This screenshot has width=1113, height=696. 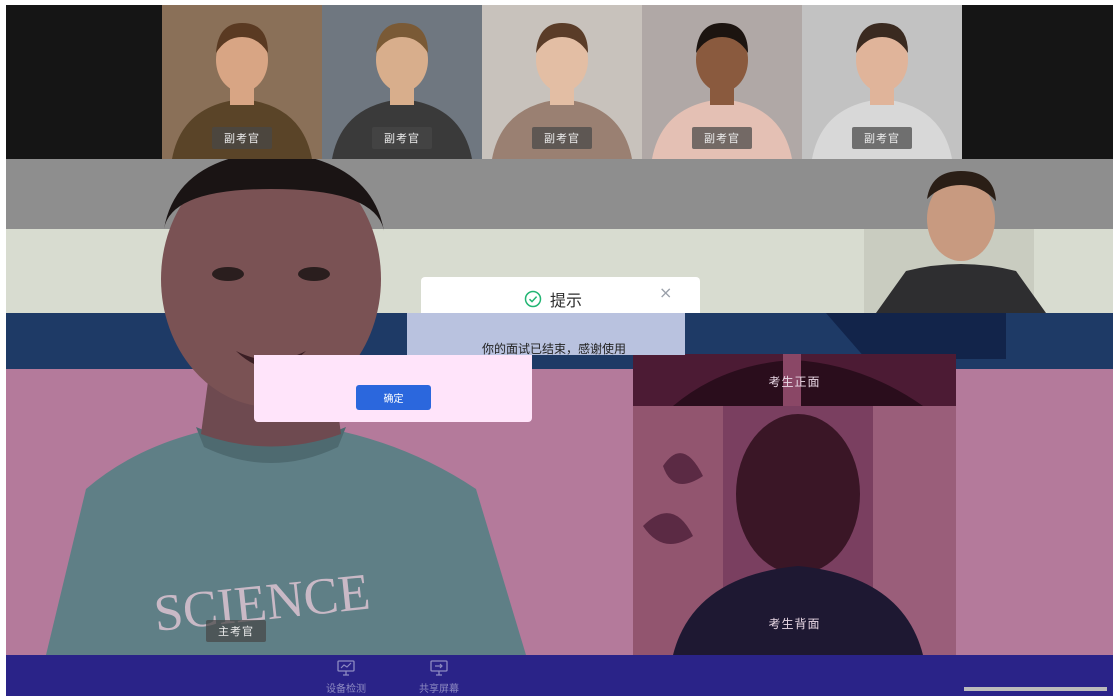 I want to click on share-screen-icon, so click(x=439, y=668).